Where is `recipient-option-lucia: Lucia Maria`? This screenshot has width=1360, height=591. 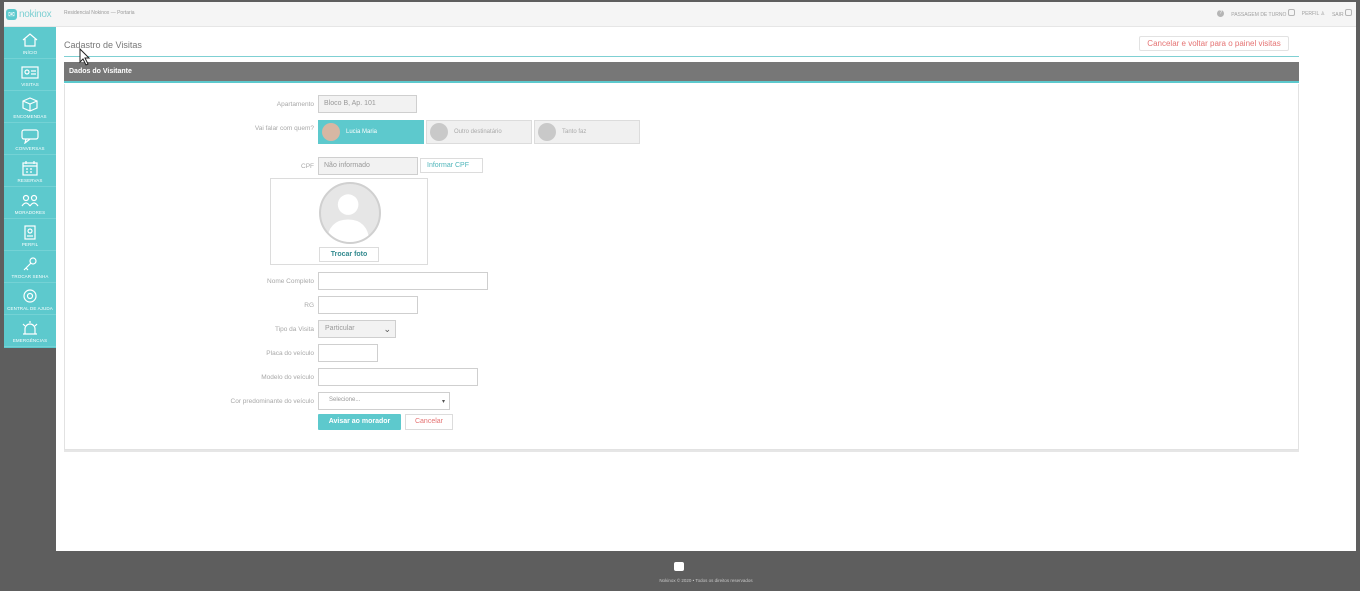
recipient-option-lucia: Lucia Maria is located at coordinates (371, 132).